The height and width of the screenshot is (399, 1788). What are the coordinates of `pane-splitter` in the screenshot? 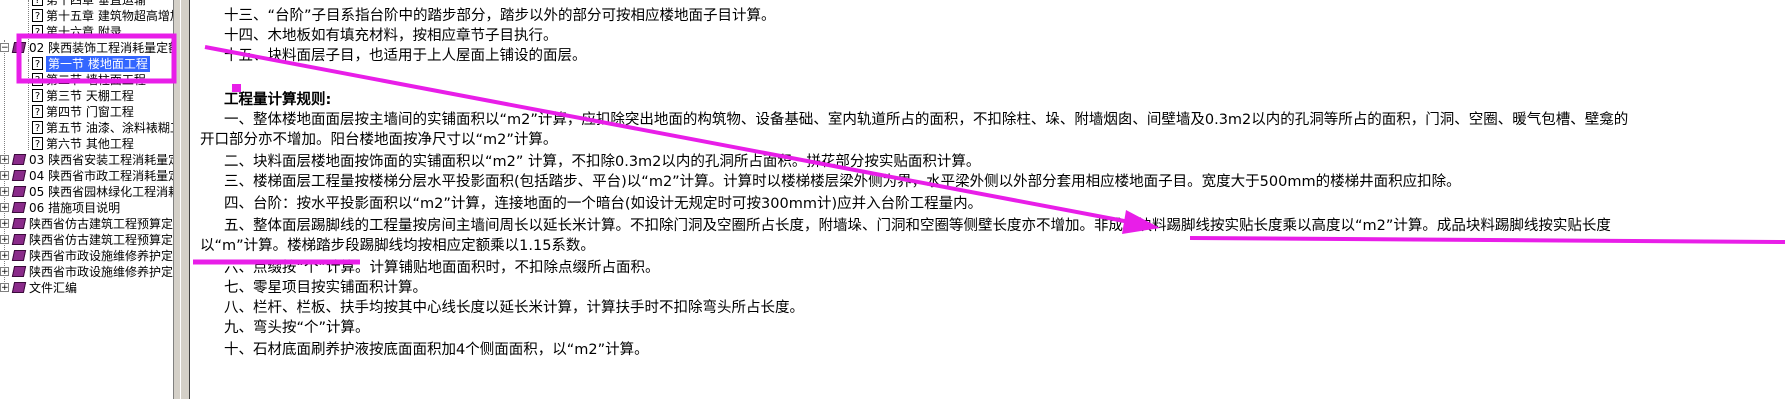 It's located at (181, 199).